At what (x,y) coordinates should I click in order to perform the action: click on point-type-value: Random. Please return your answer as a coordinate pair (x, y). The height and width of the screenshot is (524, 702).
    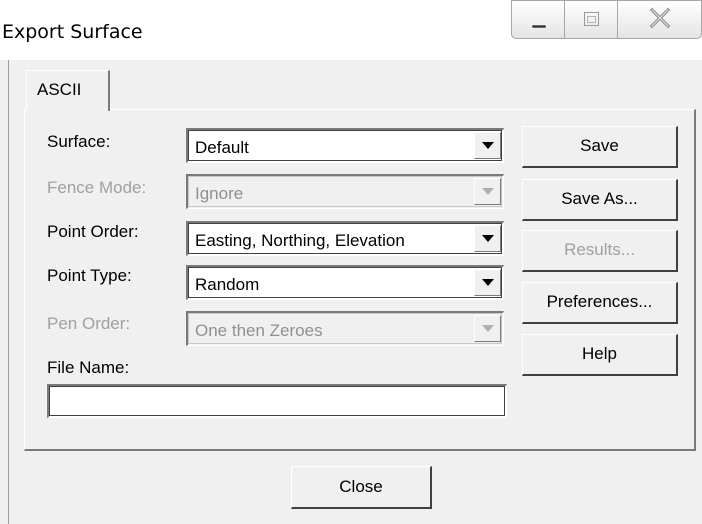
    Looking at the image, I should click on (227, 284).